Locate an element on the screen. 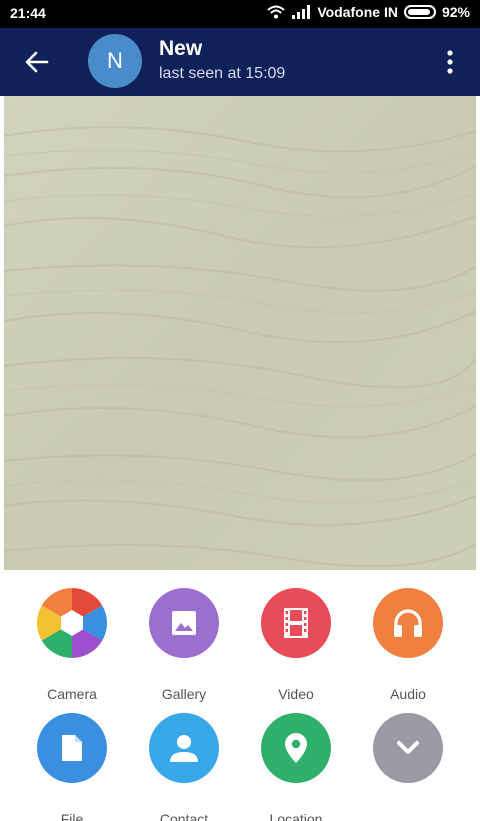 This screenshot has height=821, width=480. film-icon is located at coordinates (296, 623).